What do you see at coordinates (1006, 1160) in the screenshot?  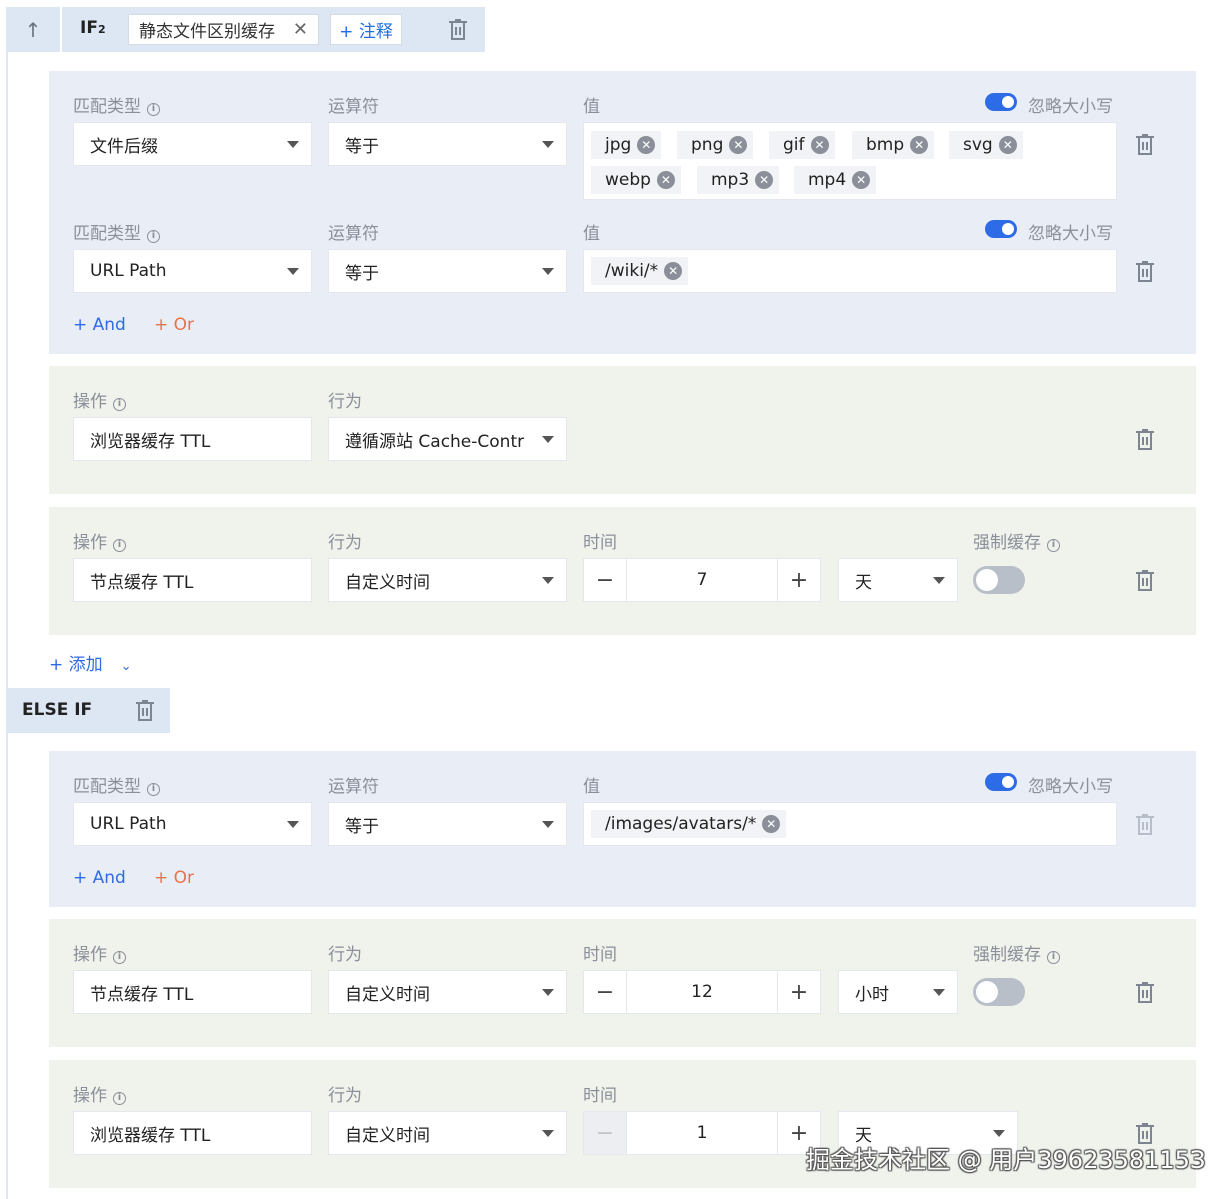 I see `watermark: 掘金技术社区 @ 用户3962358115З` at bounding box center [1006, 1160].